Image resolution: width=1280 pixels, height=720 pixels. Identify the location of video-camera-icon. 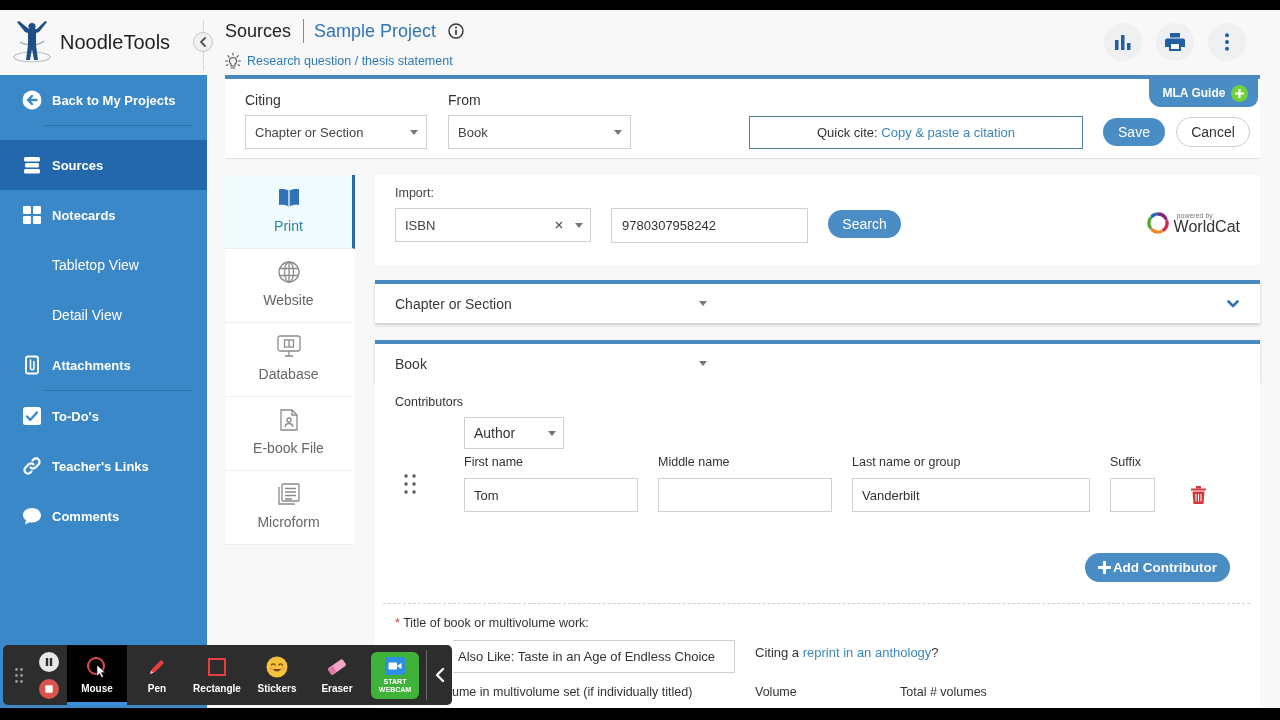
(395, 665).